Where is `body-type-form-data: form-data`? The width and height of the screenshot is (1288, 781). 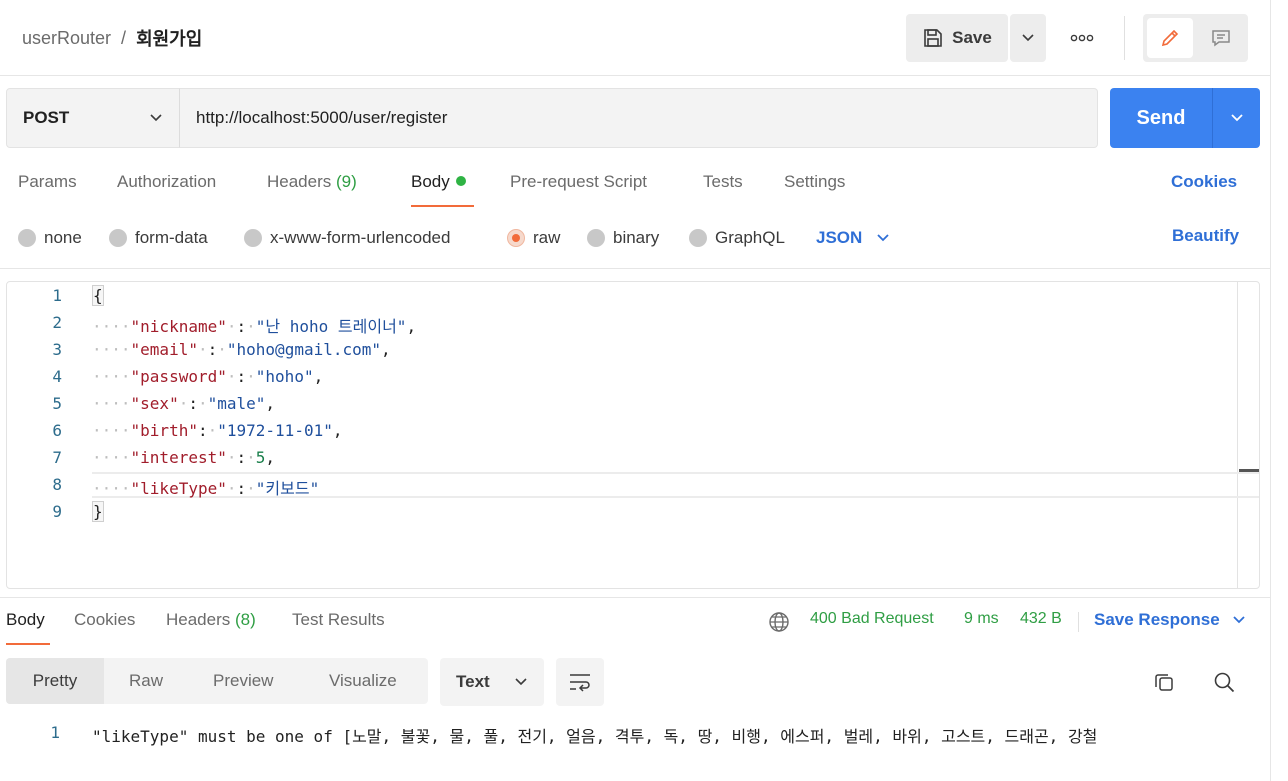 body-type-form-data: form-data is located at coordinates (158, 238).